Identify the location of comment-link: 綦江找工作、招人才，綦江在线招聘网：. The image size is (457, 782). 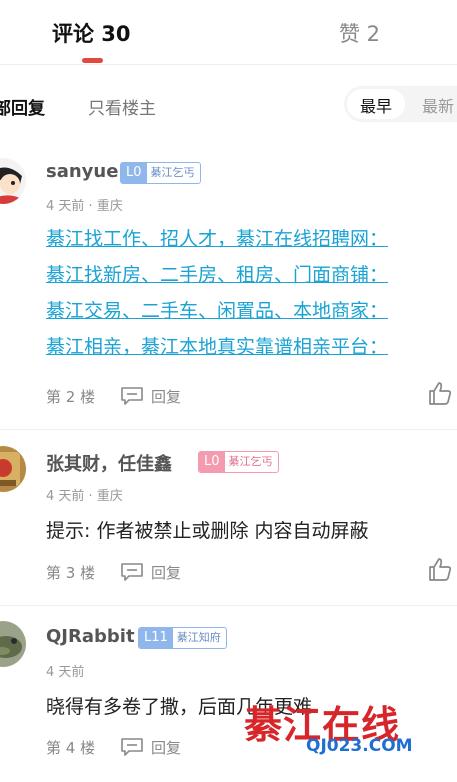
(217, 237).